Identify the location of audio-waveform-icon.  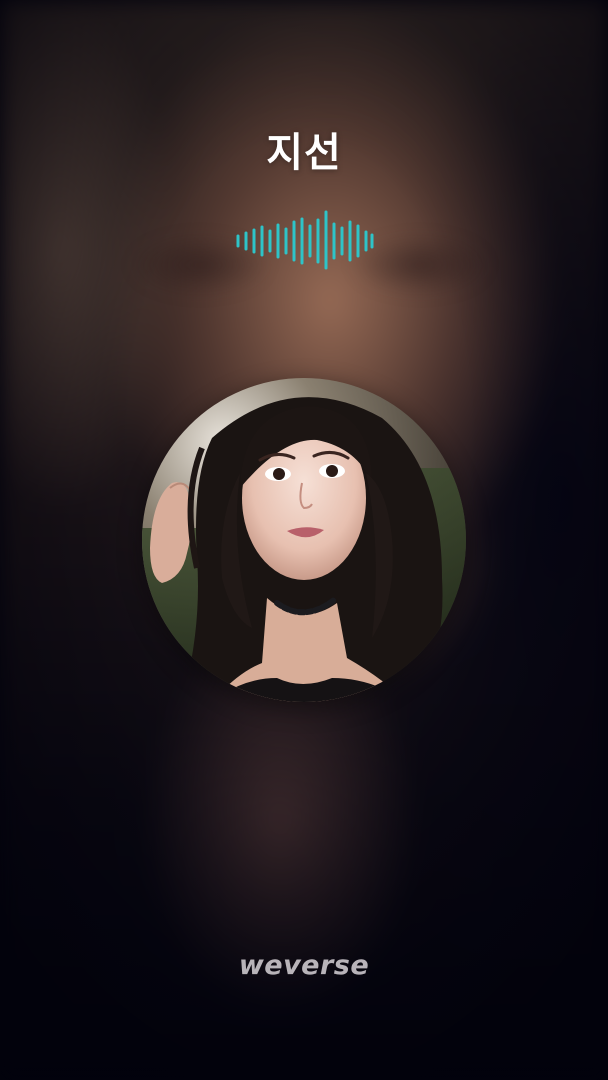
(305, 240).